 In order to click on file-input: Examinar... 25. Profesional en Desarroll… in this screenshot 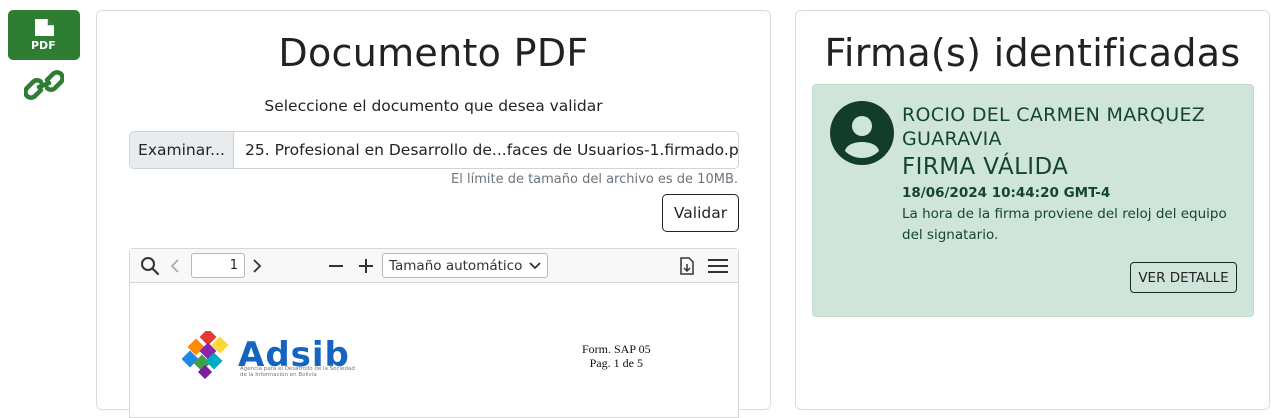, I will do `click(434, 150)`.